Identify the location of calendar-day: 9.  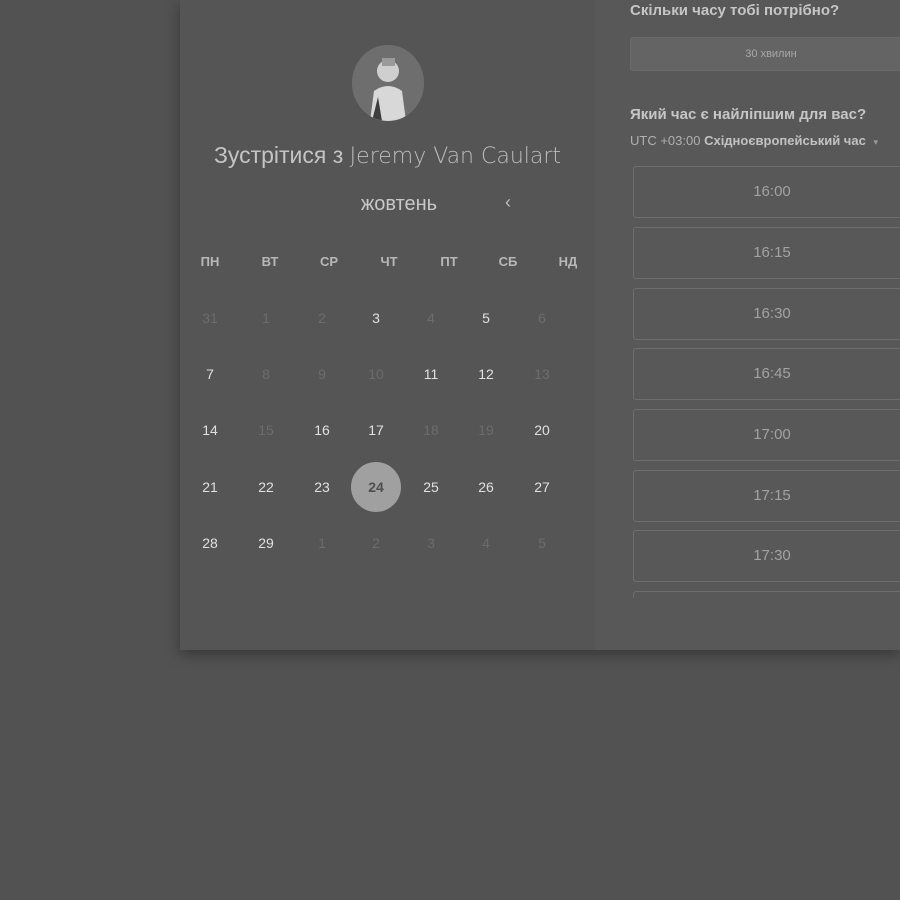
(322, 374).